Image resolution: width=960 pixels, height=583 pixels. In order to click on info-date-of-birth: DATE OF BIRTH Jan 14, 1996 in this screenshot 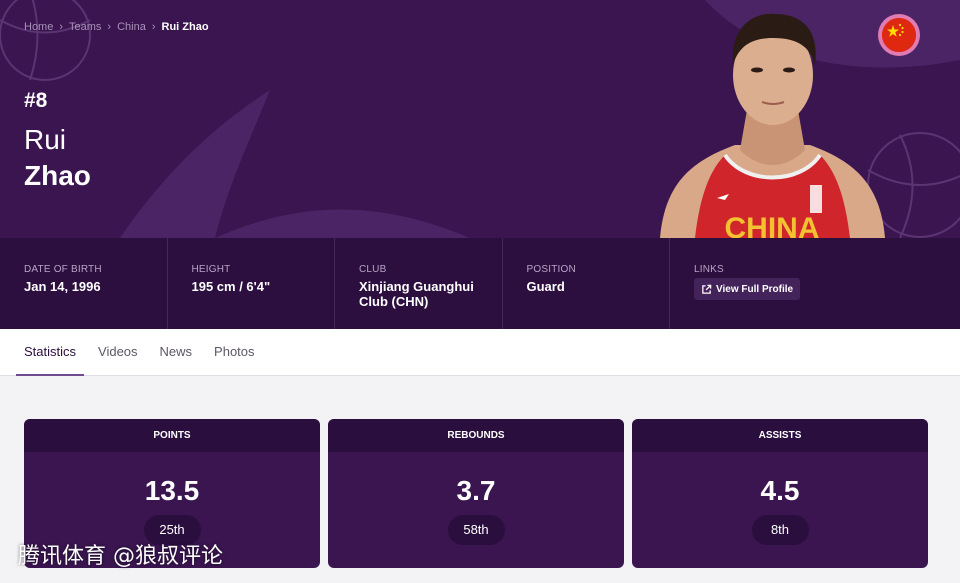, I will do `click(84, 283)`.